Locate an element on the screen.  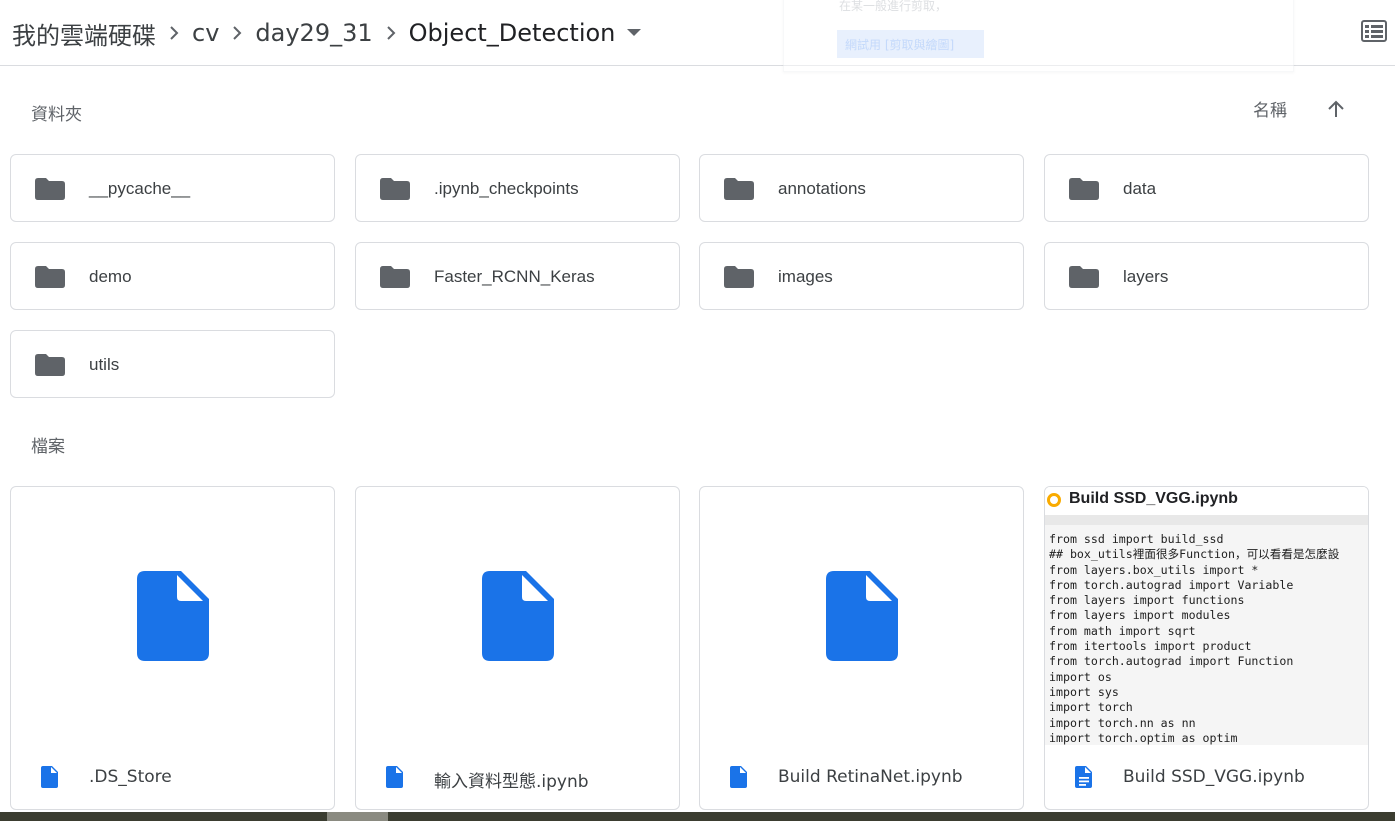
code-line: from ssd import build_ssd is located at coordinates (1136, 539).